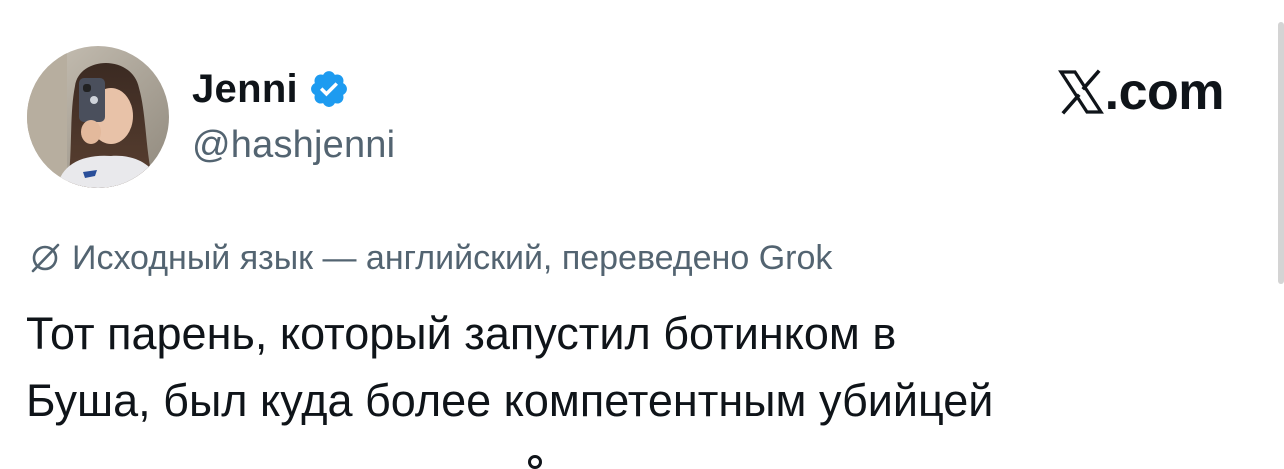  What do you see at coordinates (1164, 92) in the screenshot?
I see `x-logo-domain-text: .com` at bounding box center [1164, 92].